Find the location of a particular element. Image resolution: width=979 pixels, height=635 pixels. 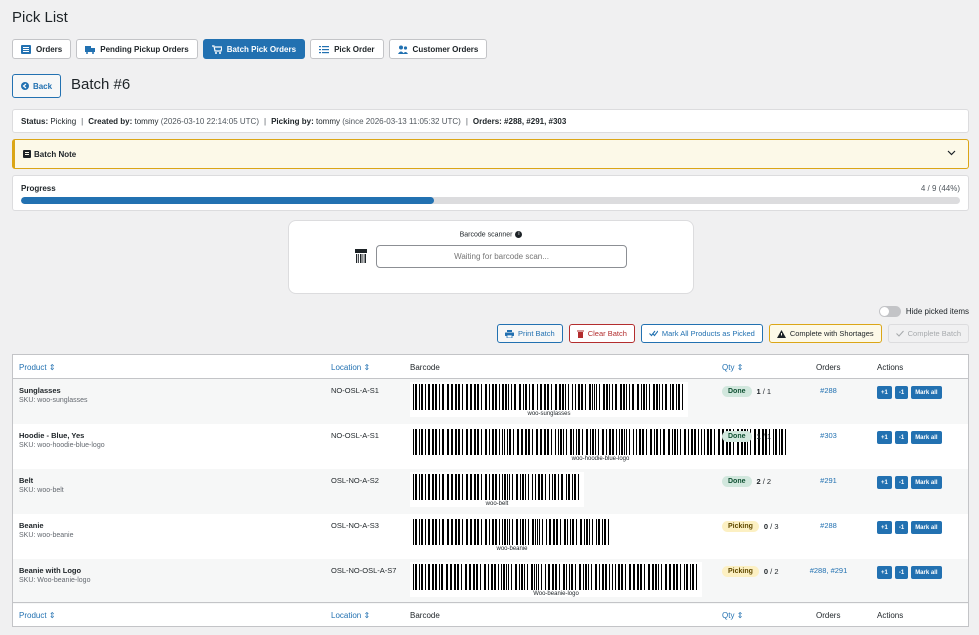

order-link: #303 is located at coordinates (828, 435).